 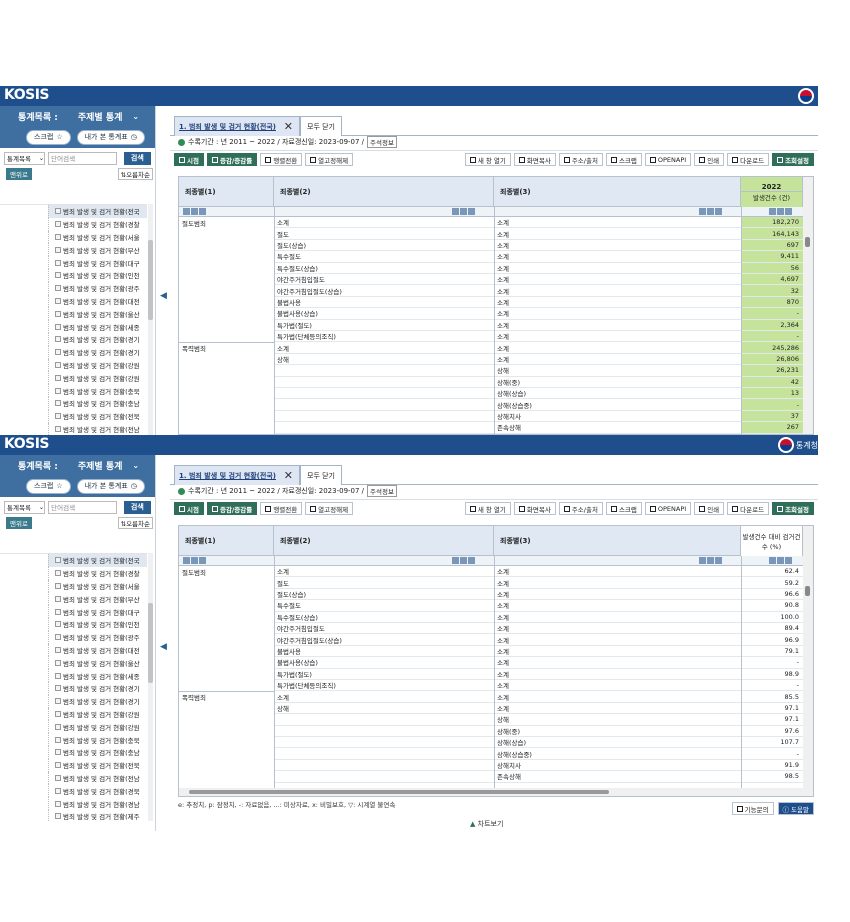 What do you see at coordinates (772, 629) in the screenshot?
I see `cell-value: 89.4` at bounding box center [772, 629].